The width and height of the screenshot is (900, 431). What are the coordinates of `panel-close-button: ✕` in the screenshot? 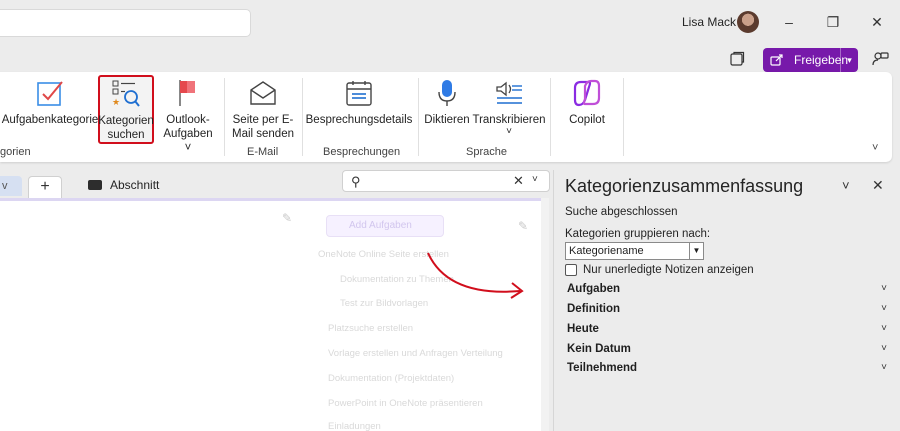 It's located at (878, 185).